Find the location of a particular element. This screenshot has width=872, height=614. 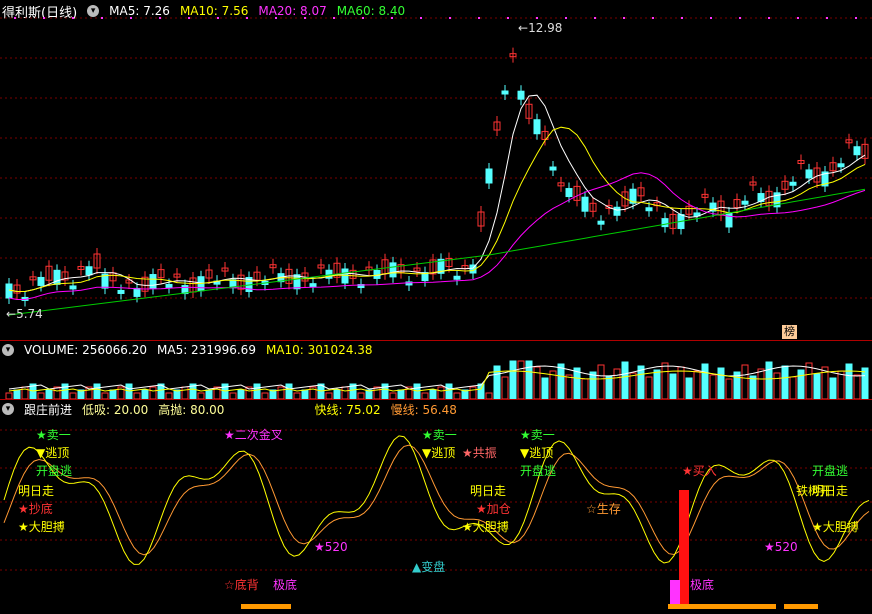

signal-label: ☆生存 is located at coordinates (603, 509).